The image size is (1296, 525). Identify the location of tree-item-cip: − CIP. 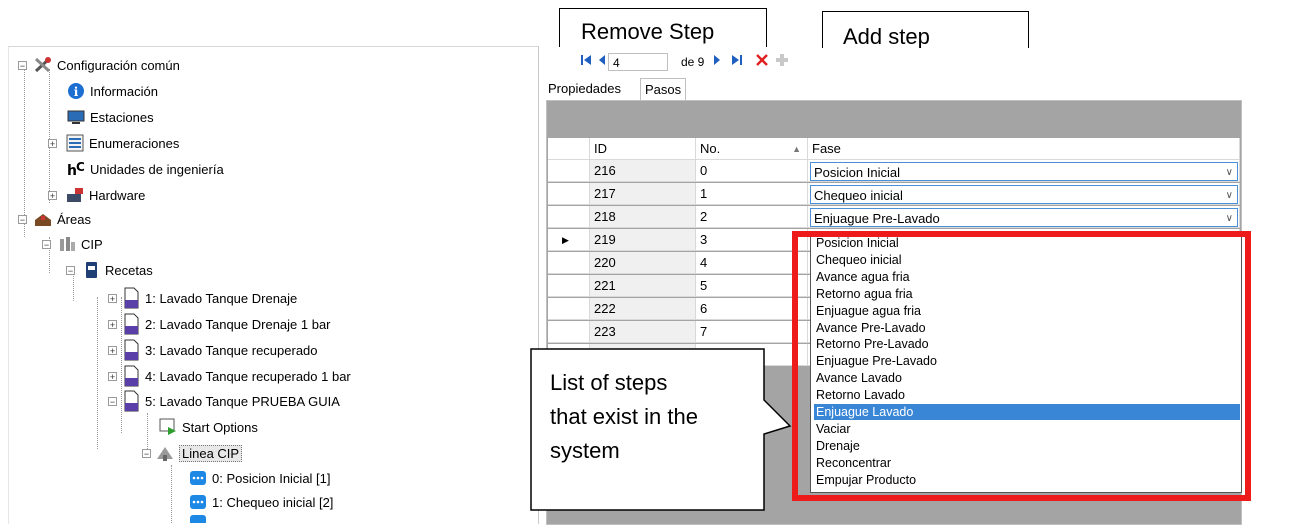
(72, 244).